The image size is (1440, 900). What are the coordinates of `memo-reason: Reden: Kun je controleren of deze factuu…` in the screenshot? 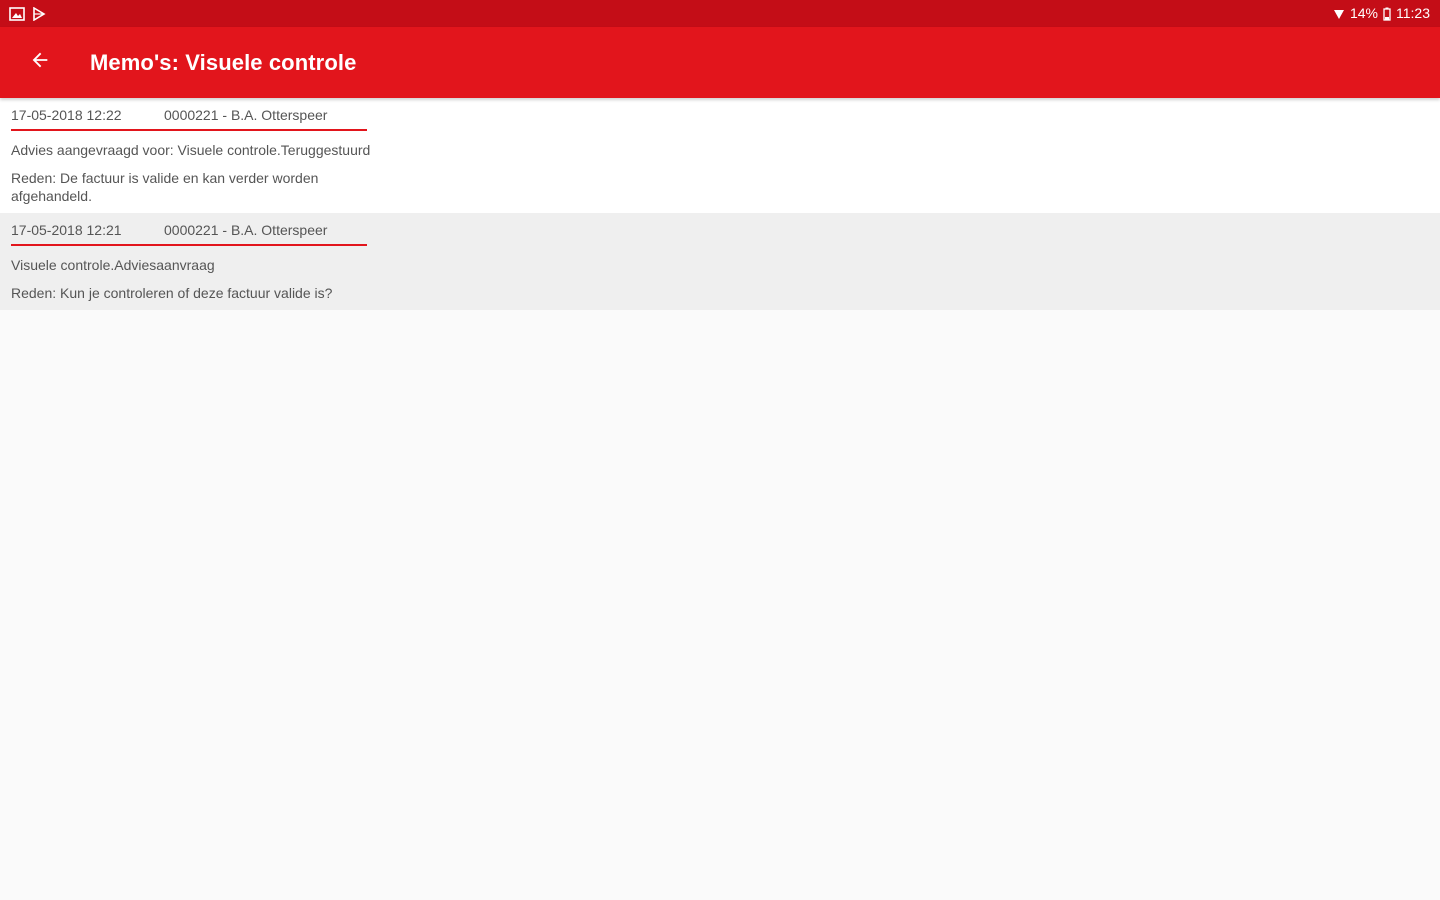 It's located at (172, 293).